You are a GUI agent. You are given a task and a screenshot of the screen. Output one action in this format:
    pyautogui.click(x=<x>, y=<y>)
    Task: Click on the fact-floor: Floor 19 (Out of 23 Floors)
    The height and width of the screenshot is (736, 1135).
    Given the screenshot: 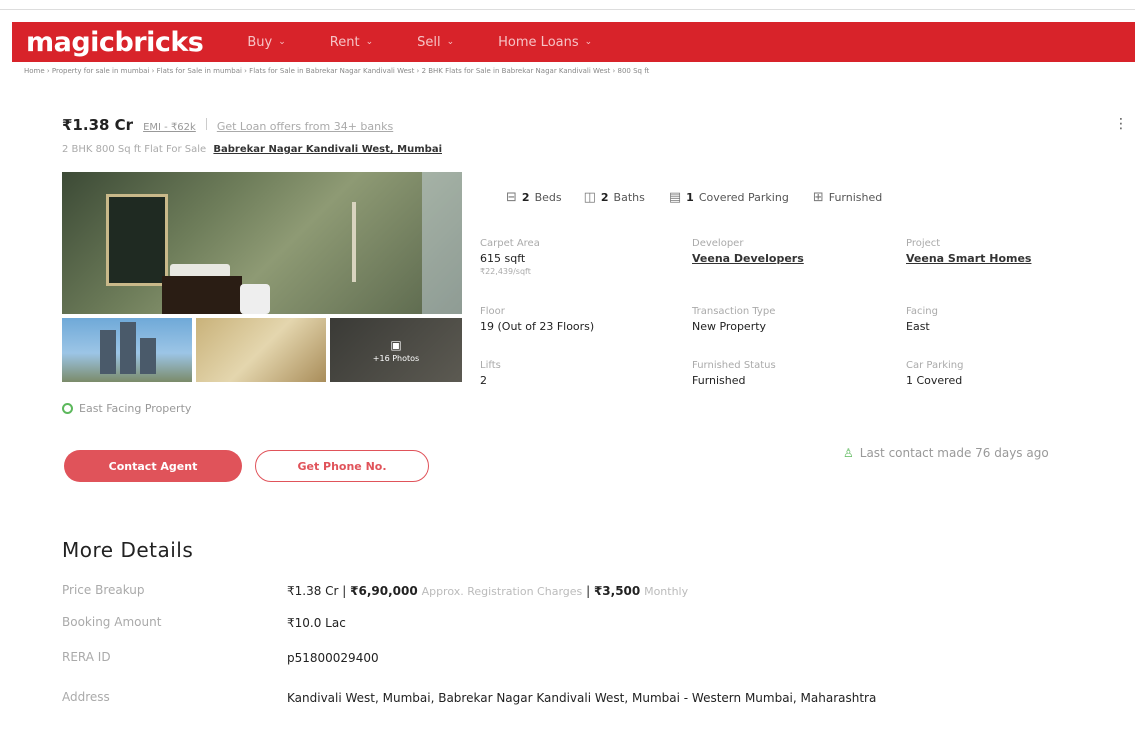 What is the action you would take?
    pyautogui.click(x=580, y=319)
    